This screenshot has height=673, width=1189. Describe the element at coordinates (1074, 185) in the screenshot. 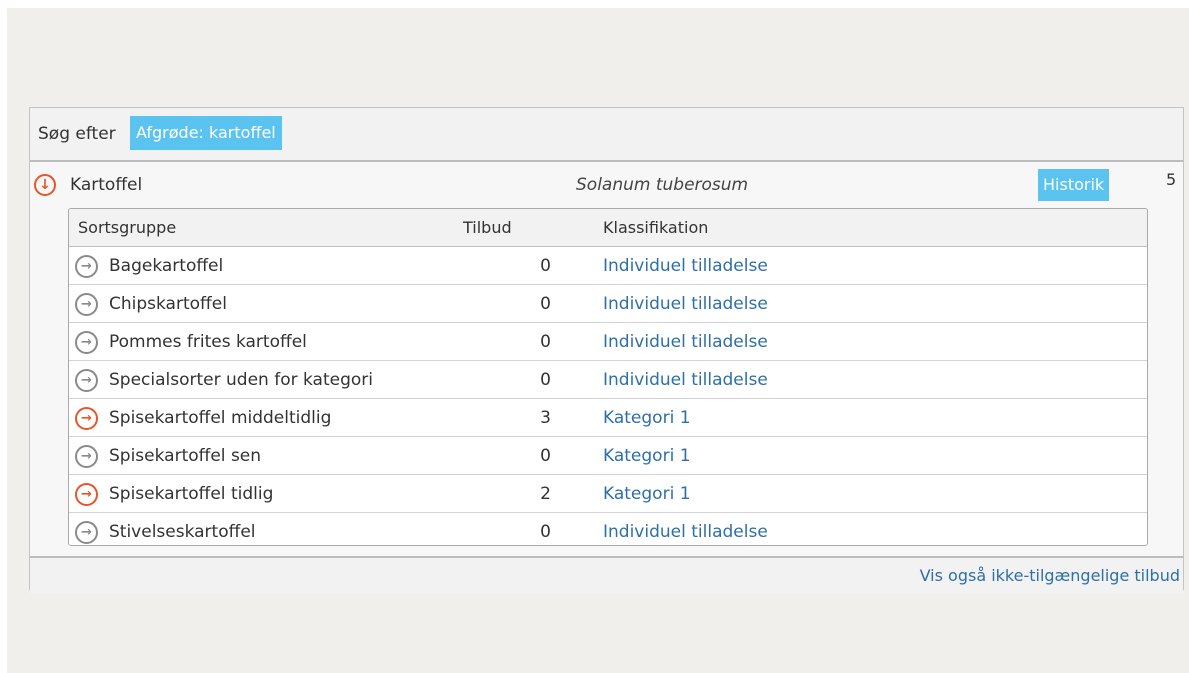

I see `history-button: Historik` at that location.